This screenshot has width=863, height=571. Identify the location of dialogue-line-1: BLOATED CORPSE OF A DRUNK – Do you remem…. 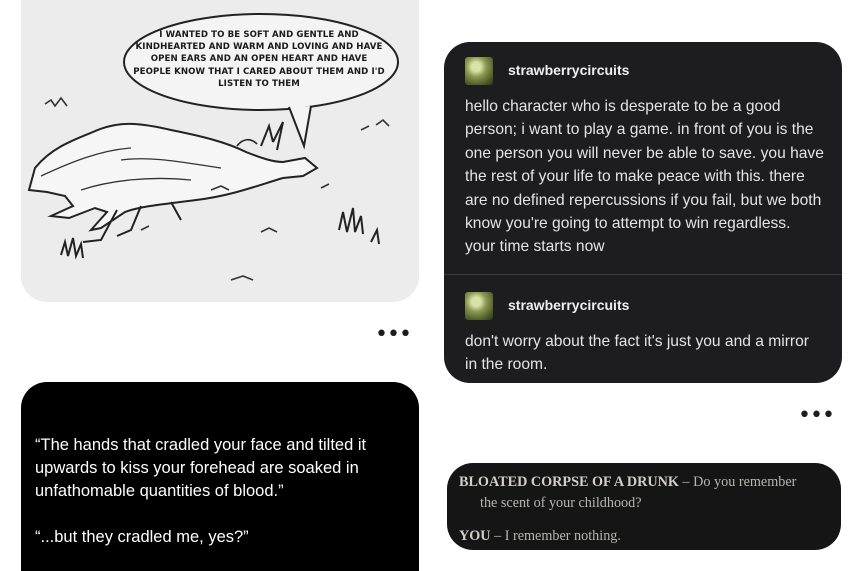
(627, 482).